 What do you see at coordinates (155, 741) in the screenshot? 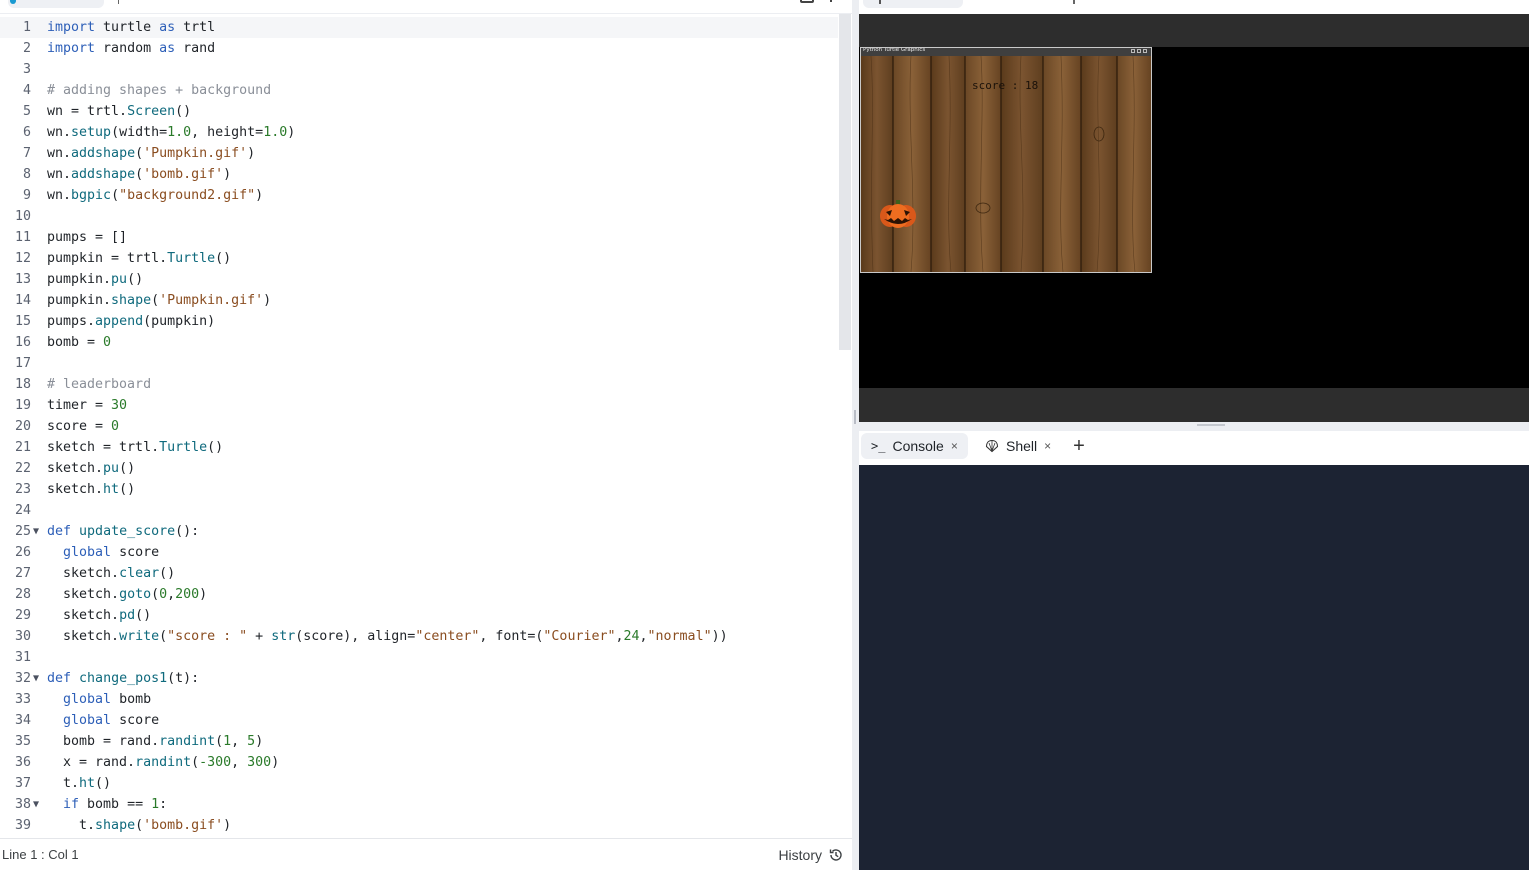
I see `code-text: bomb = rand.randint(1, 5)` at bounding box center [155, 741].